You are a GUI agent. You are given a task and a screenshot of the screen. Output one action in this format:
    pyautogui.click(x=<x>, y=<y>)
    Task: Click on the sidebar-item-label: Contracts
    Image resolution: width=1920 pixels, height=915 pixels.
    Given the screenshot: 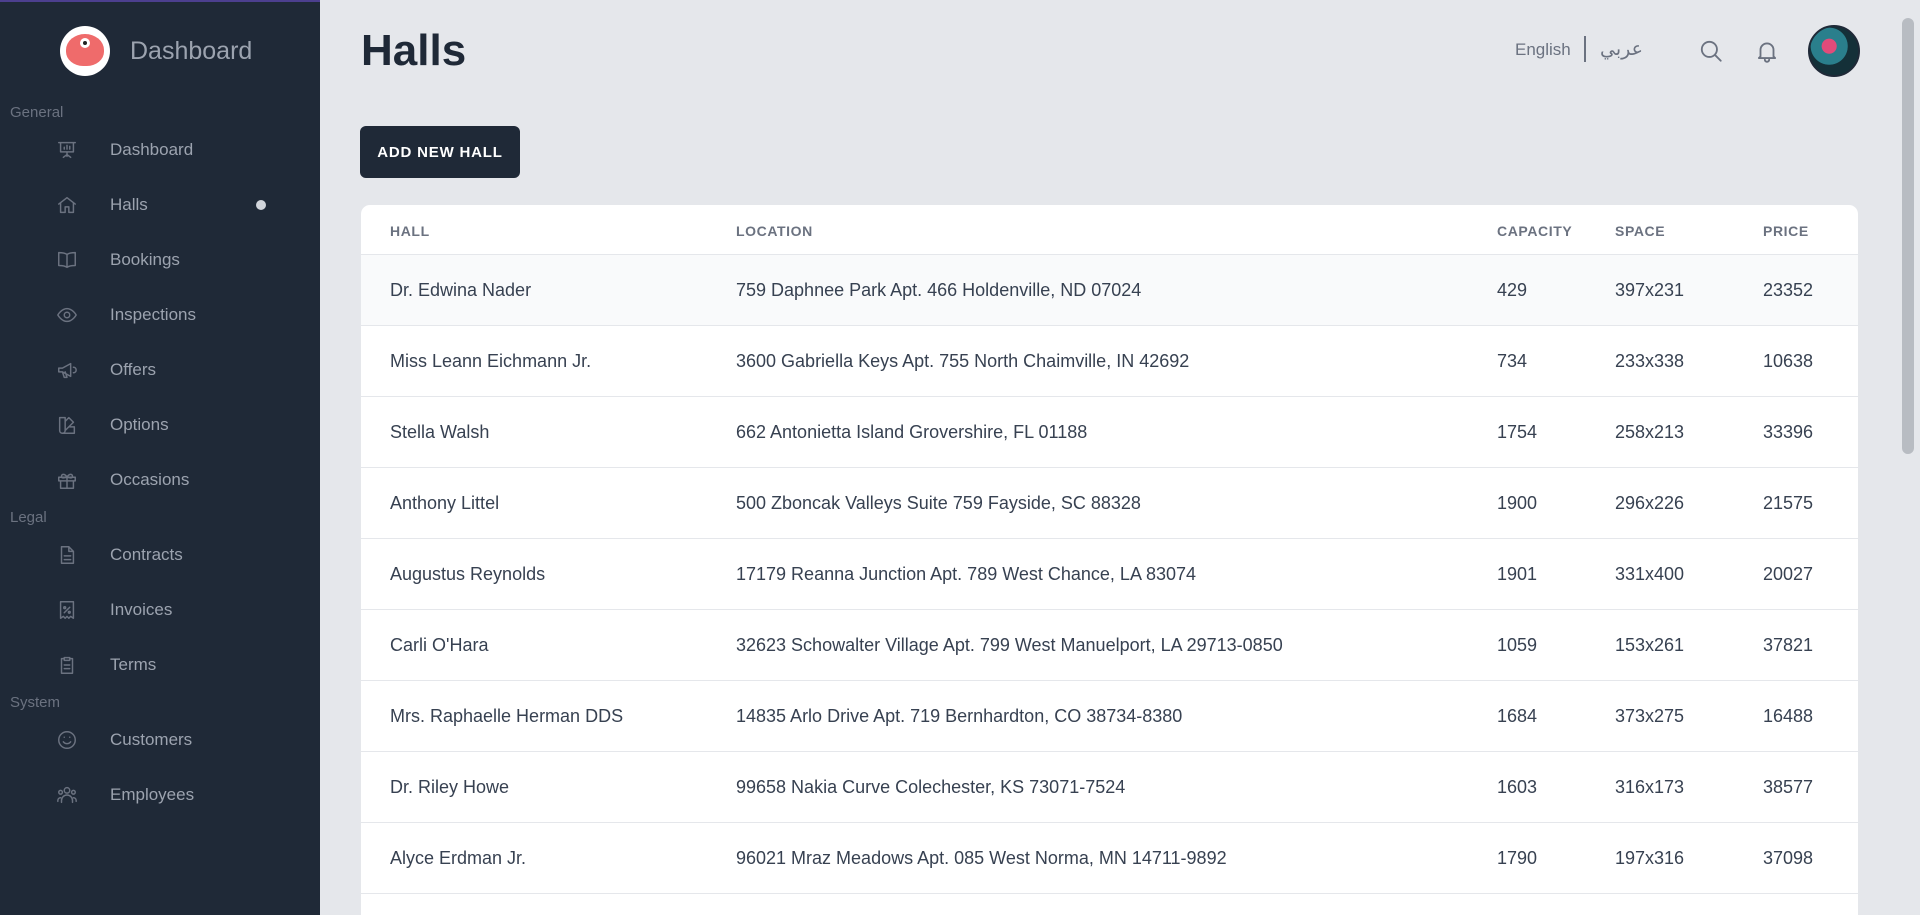 What is the action you would take?
    pyautogui.click(x=146, y=554)
    